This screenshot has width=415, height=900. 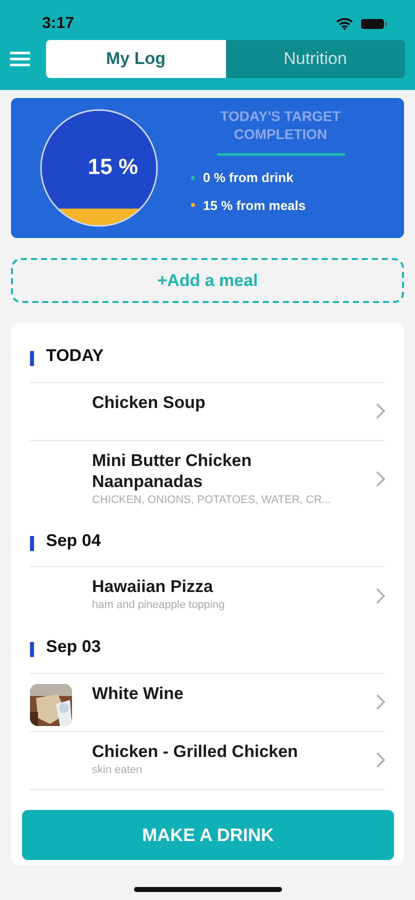 I want to click on menu-icon, so click(x=20, y=59).